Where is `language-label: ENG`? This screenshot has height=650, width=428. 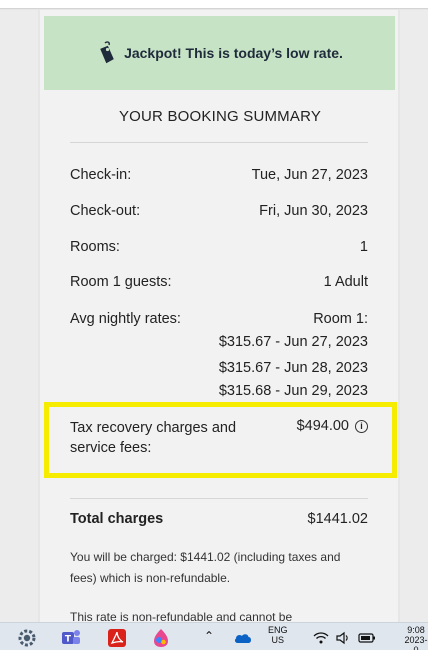
language-label: ENG is located at coordinates (278, 630).